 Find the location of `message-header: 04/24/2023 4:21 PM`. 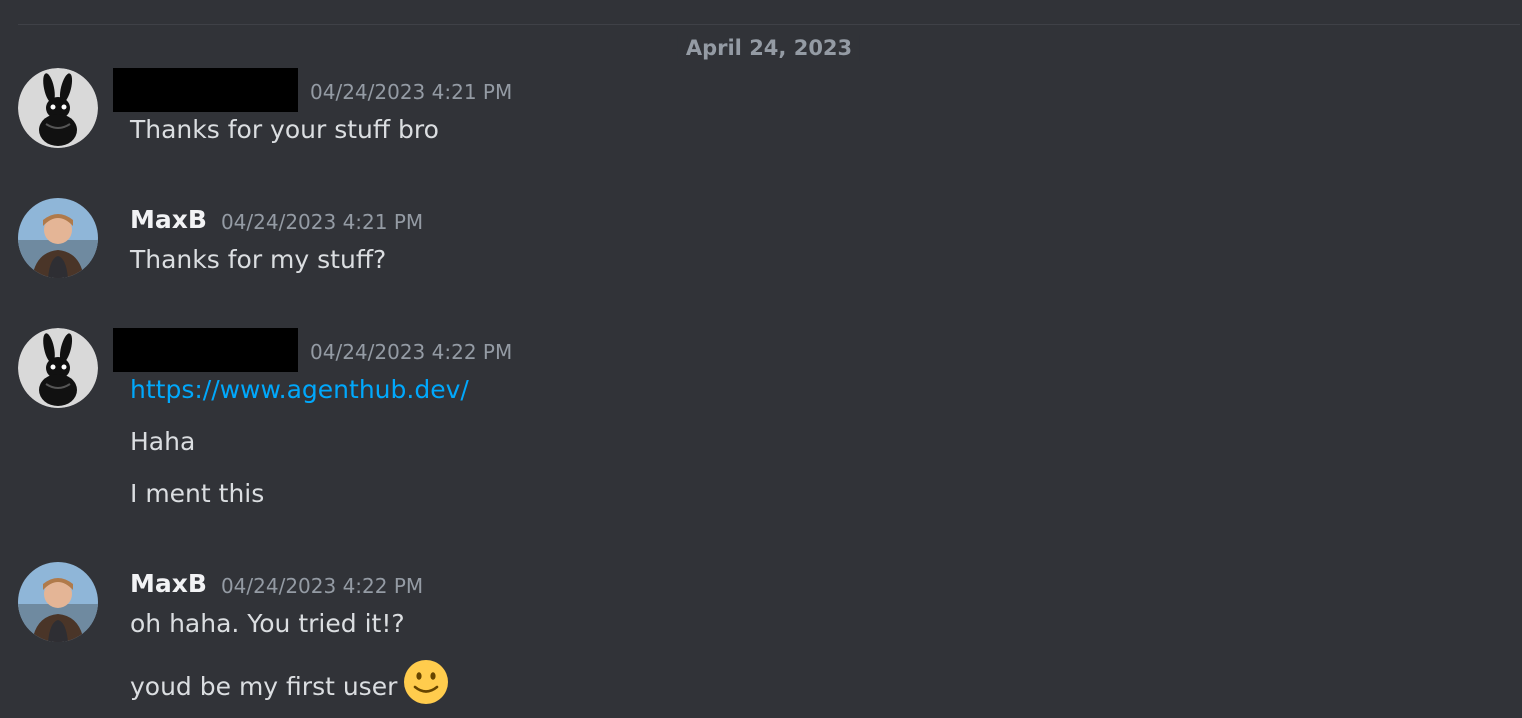

message-header: 04/24/2023 4:21 PM is located at coordinates (312, 90).